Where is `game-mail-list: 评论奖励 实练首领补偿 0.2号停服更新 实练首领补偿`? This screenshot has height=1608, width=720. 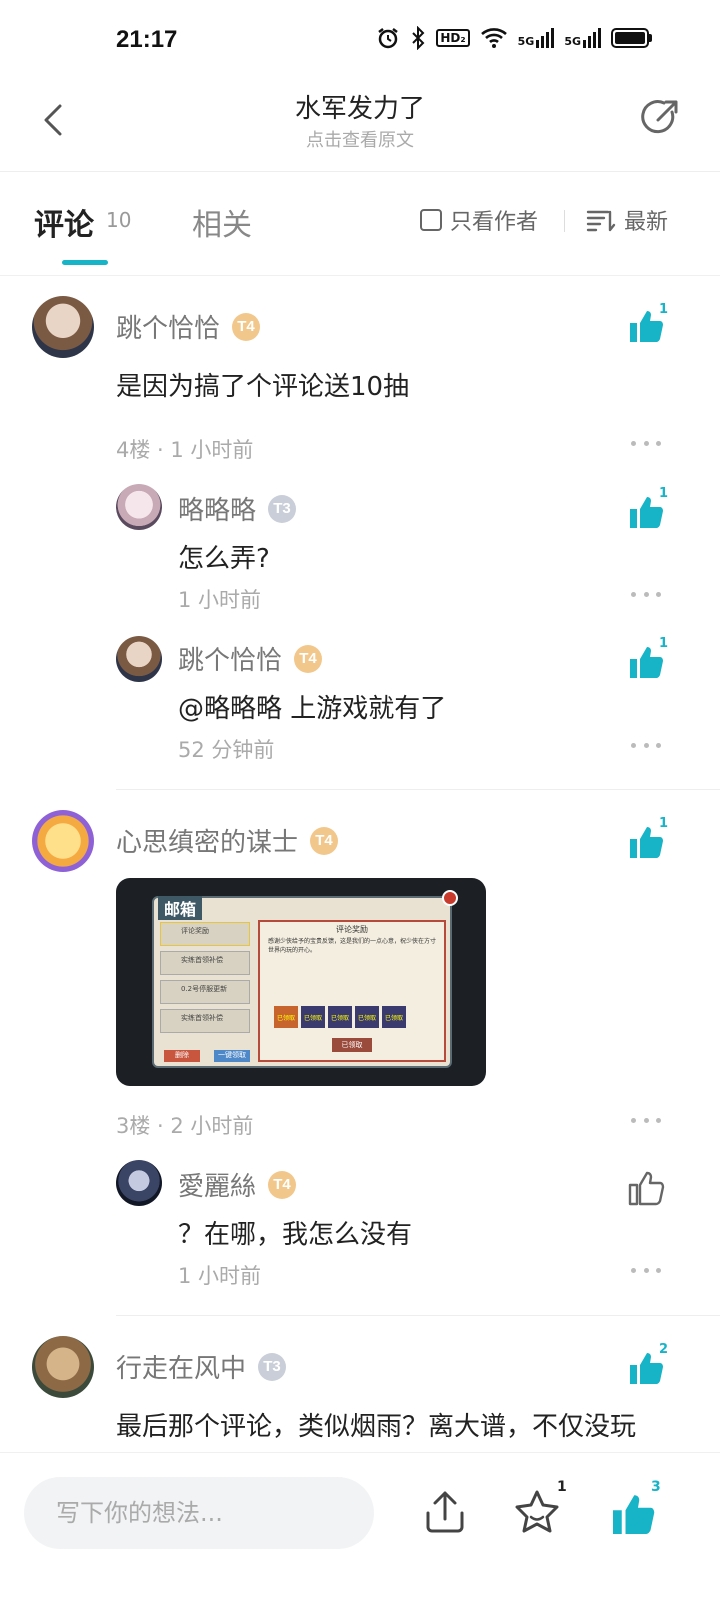 game-mail-list: 评论奖励 实练首领补偿 0.2号停服更新 实练首领补偿 is located at coordinates (205, 977).